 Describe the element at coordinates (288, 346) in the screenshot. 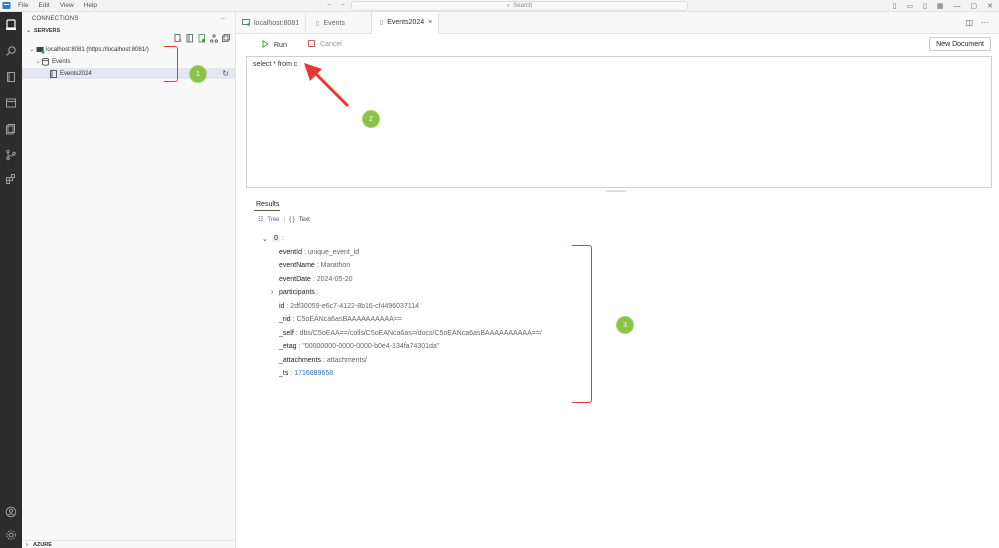

I see `field-key: _etag` at that location.